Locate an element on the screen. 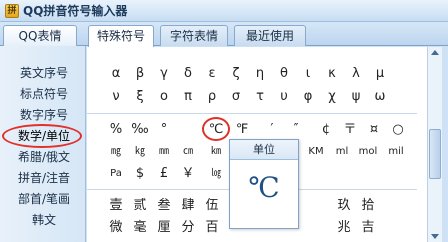 Image resolution: width=448 pixels, height=242 pixels. symbol-cell: ml is located at coordinates (342, 152).